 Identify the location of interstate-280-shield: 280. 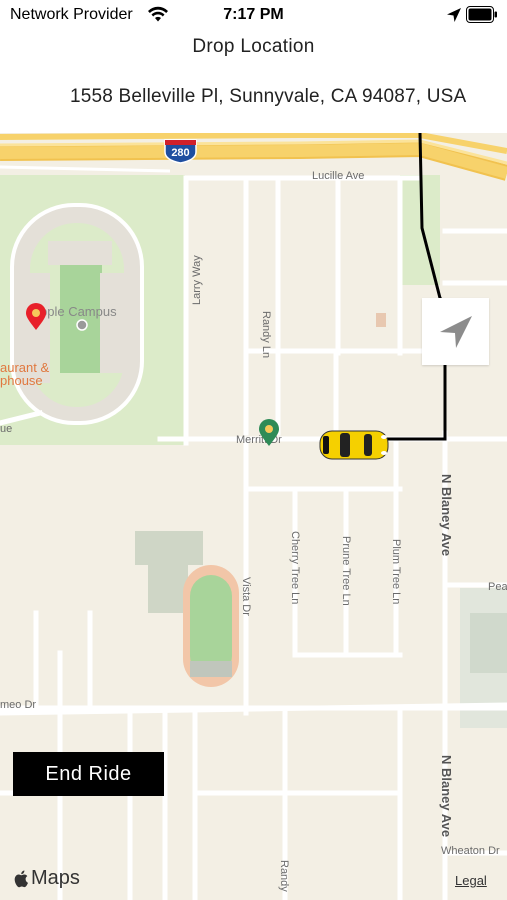
(180, 151).